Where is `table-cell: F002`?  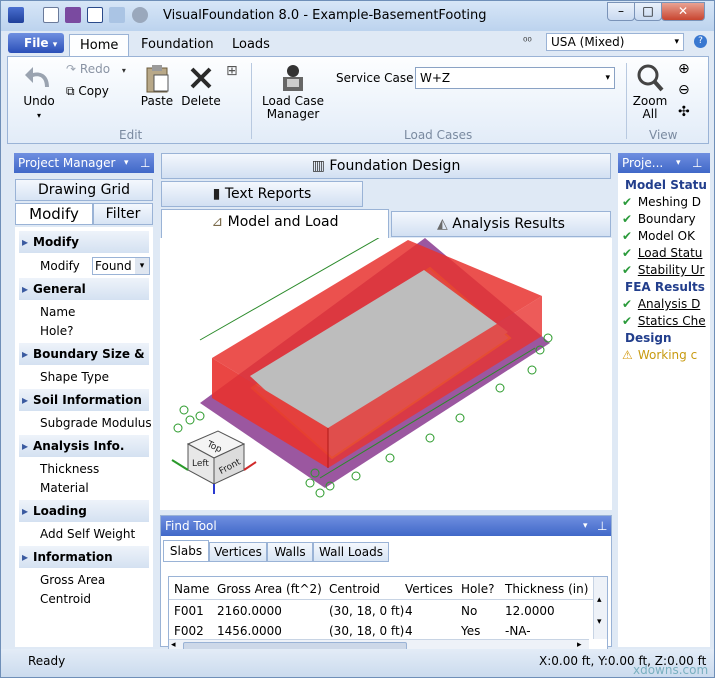 table-cell: F002 is located at coordinates (189, 631).